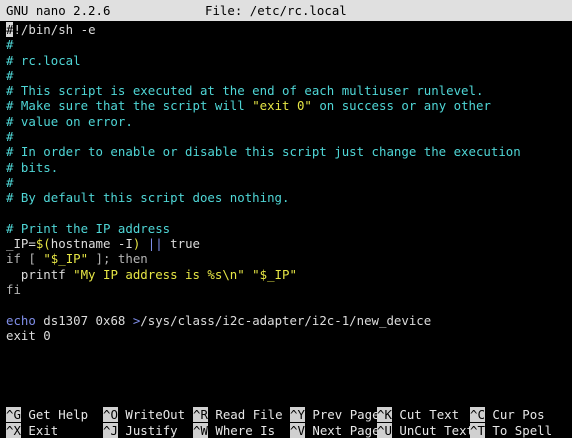  I want to click on code-segment: /sys/class/i2c-adapter/i2c-1/new_device, so click(286, 320).